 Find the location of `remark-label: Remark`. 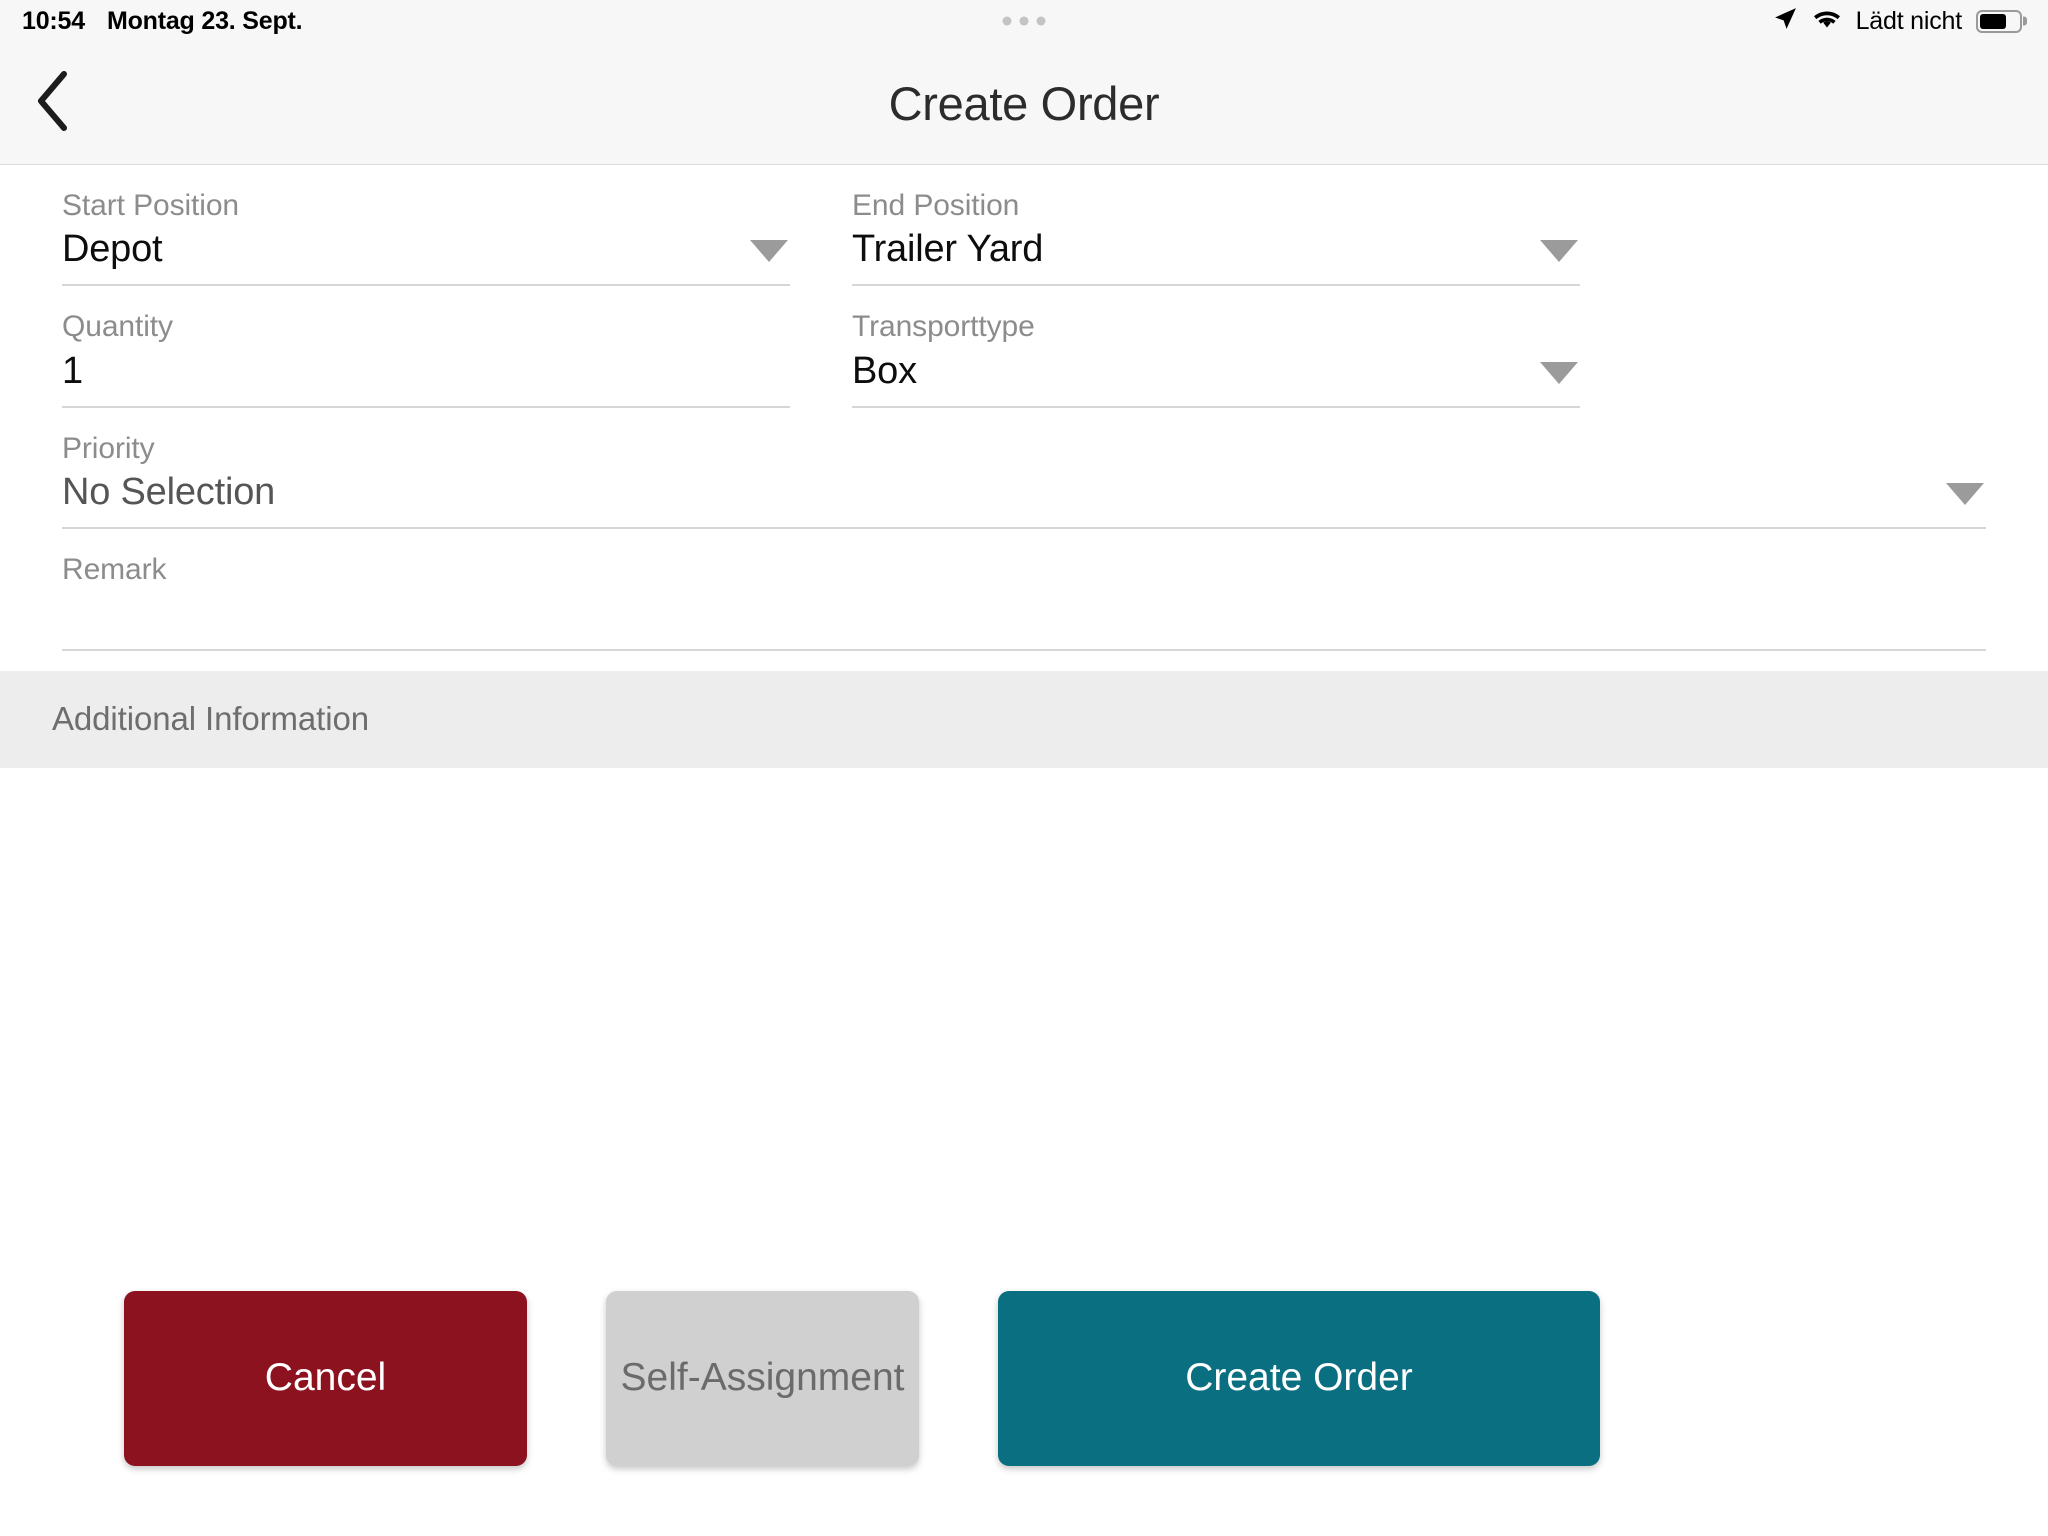

remark-label: Remark is located at coordinates (114, 570).